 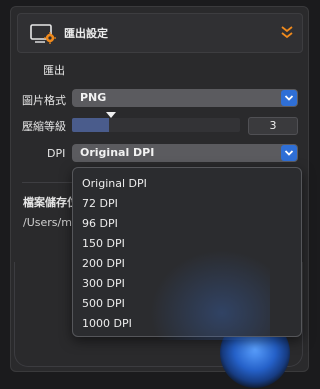 I want to click on export-settings-header: 匯出設定, so click(x=160, y=33).